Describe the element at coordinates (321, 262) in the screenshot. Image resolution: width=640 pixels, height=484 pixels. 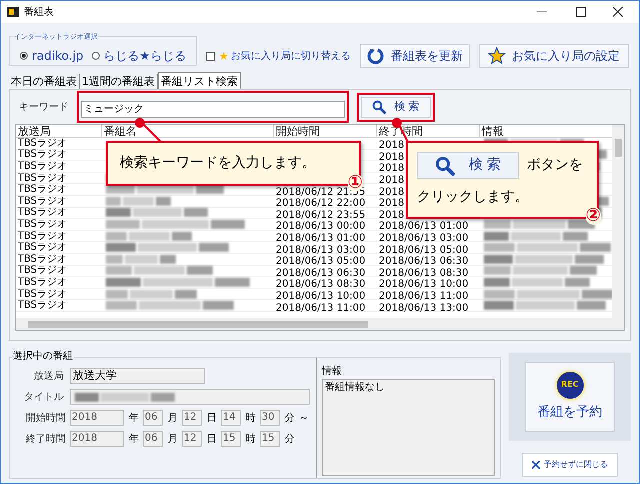
I see `start-time-cell: 2018/06/13 05:00` at that location.